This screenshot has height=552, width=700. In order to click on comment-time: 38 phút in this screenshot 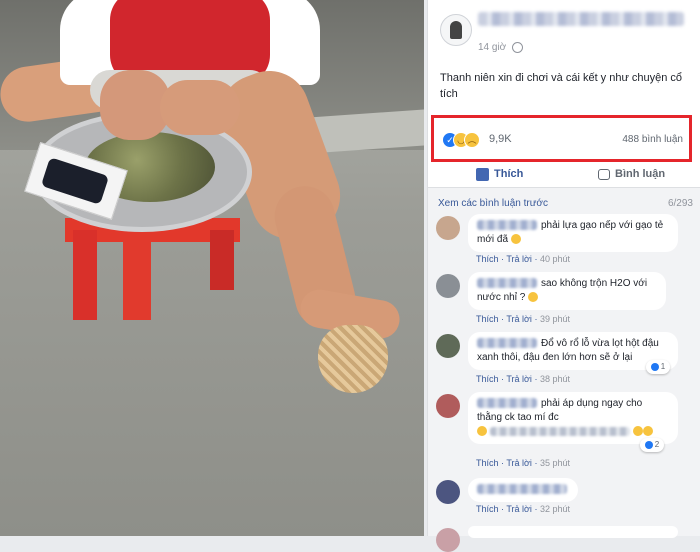, I will do `click(555, 379)`.